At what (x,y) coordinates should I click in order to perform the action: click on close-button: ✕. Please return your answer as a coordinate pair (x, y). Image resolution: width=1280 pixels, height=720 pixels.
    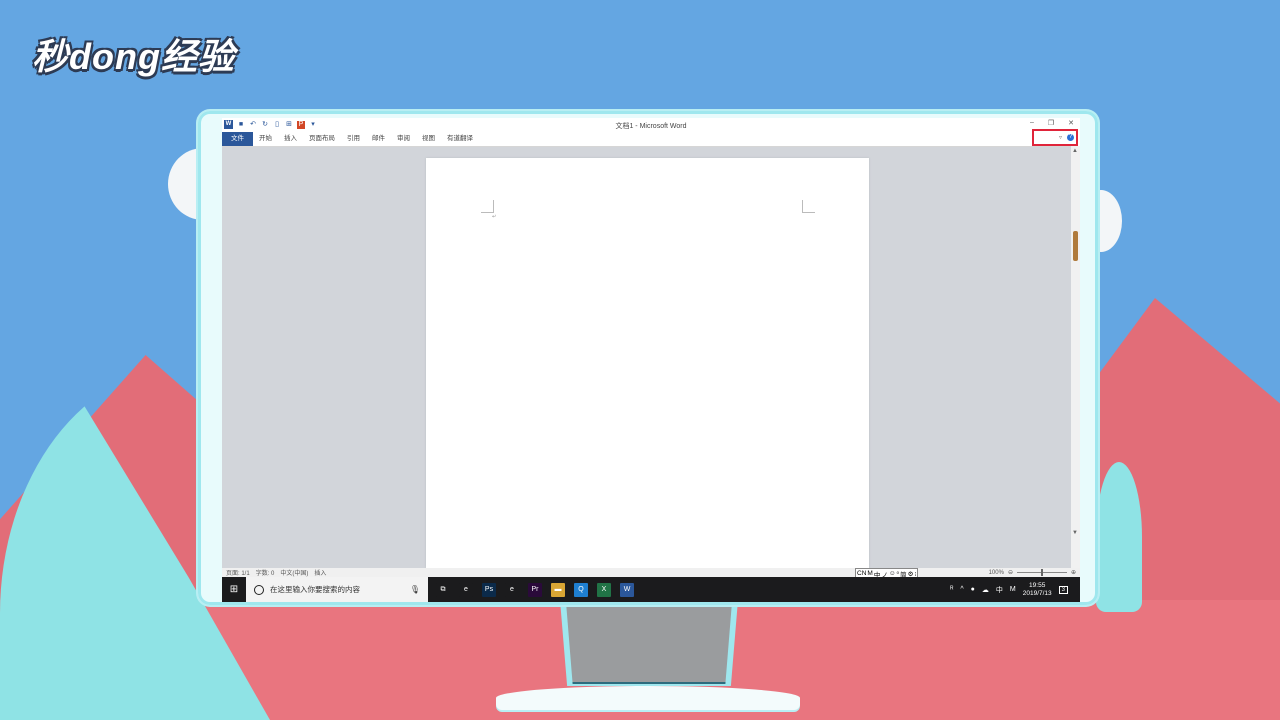
    Looking at the image, I should click on (1071, 123).